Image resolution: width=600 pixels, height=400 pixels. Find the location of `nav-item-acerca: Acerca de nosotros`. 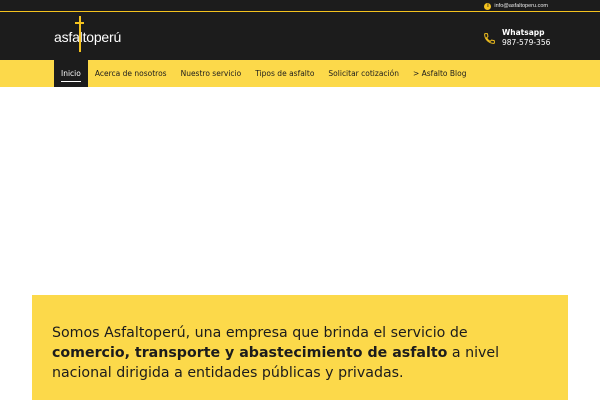

nav-item-acerca: Acerca de nosotros is located at coordinates (131, 73).